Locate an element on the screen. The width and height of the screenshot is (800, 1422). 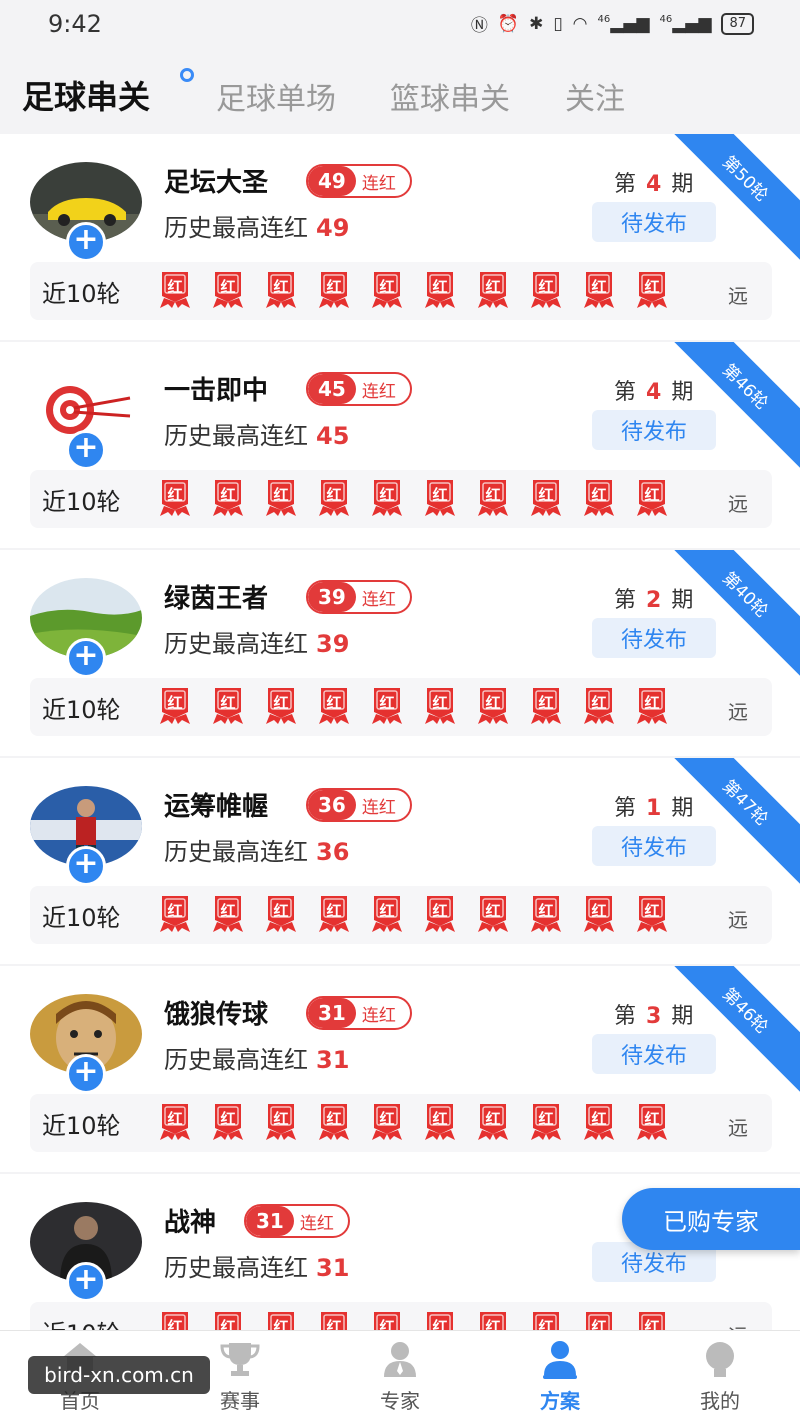
issue-suffix: 期 is located at coordinates (682, 600).